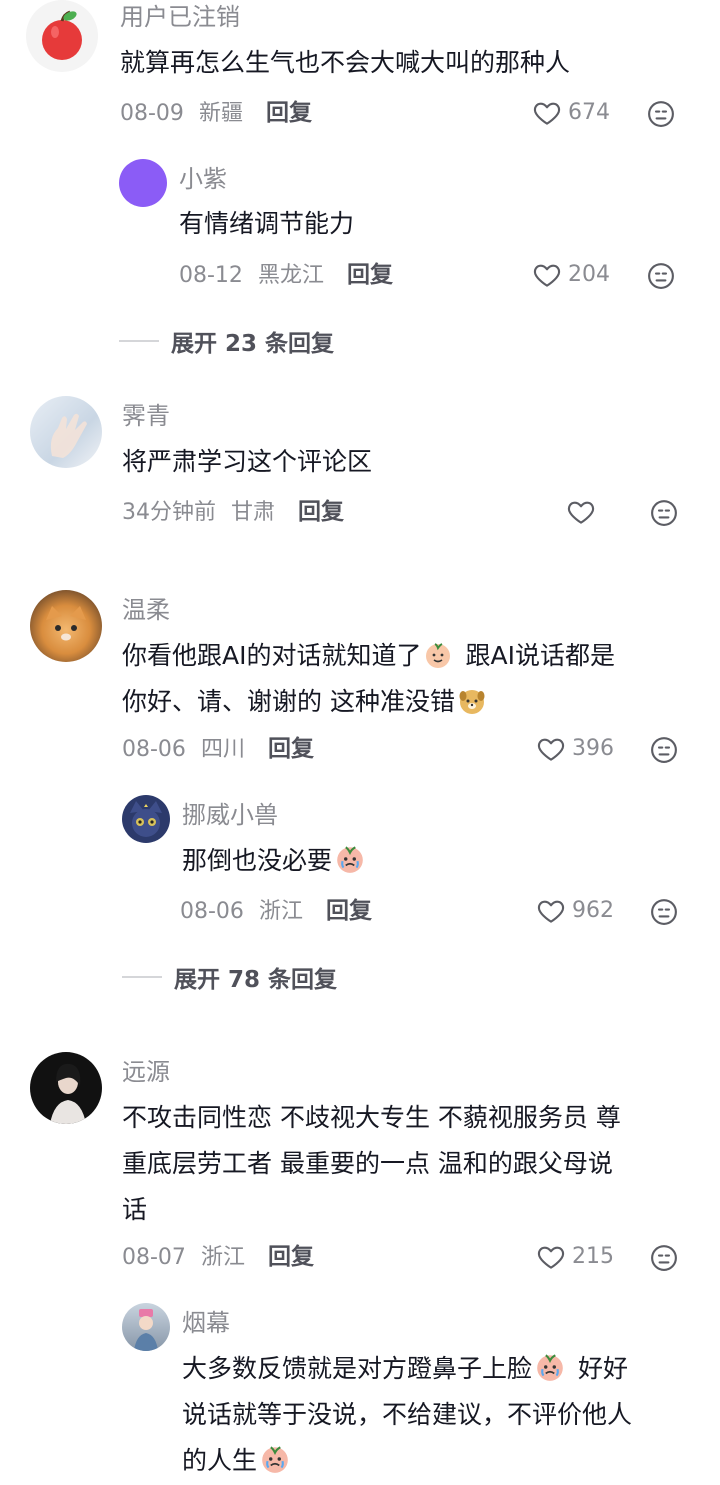  Describe the element at coordinates (68, 435) in the screenshot. I see `hand-avatar-icon` at that location.